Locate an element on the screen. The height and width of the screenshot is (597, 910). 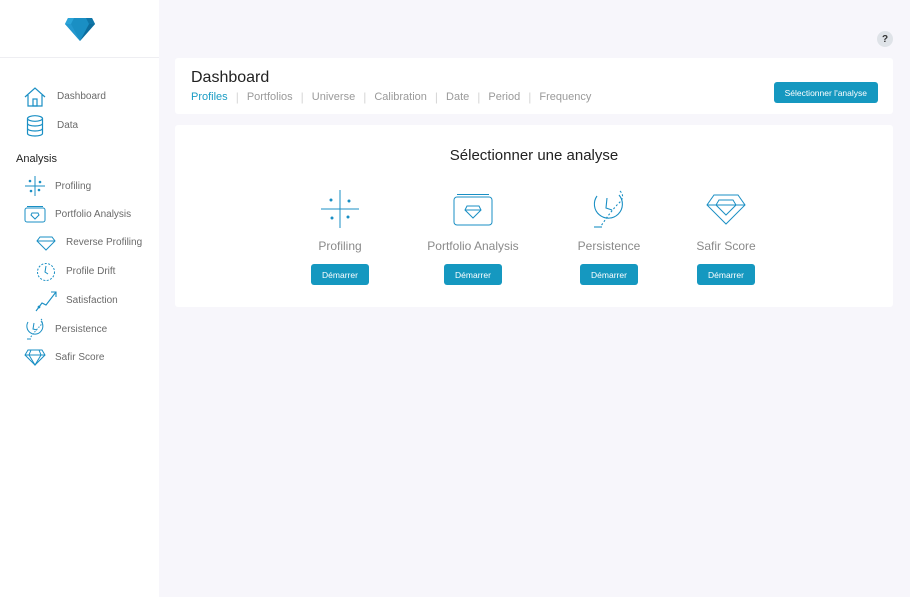
sidebar-item-label: Reverse Profiling is located at coordinates (104, 242).